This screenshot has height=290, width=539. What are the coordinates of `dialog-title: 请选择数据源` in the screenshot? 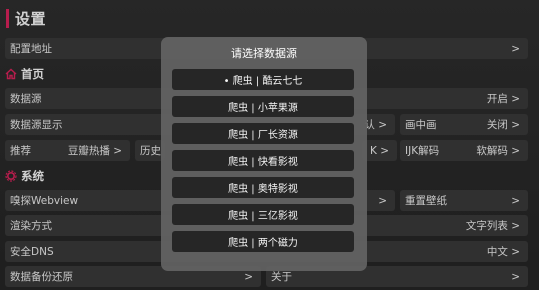 It's located at (264, 53).